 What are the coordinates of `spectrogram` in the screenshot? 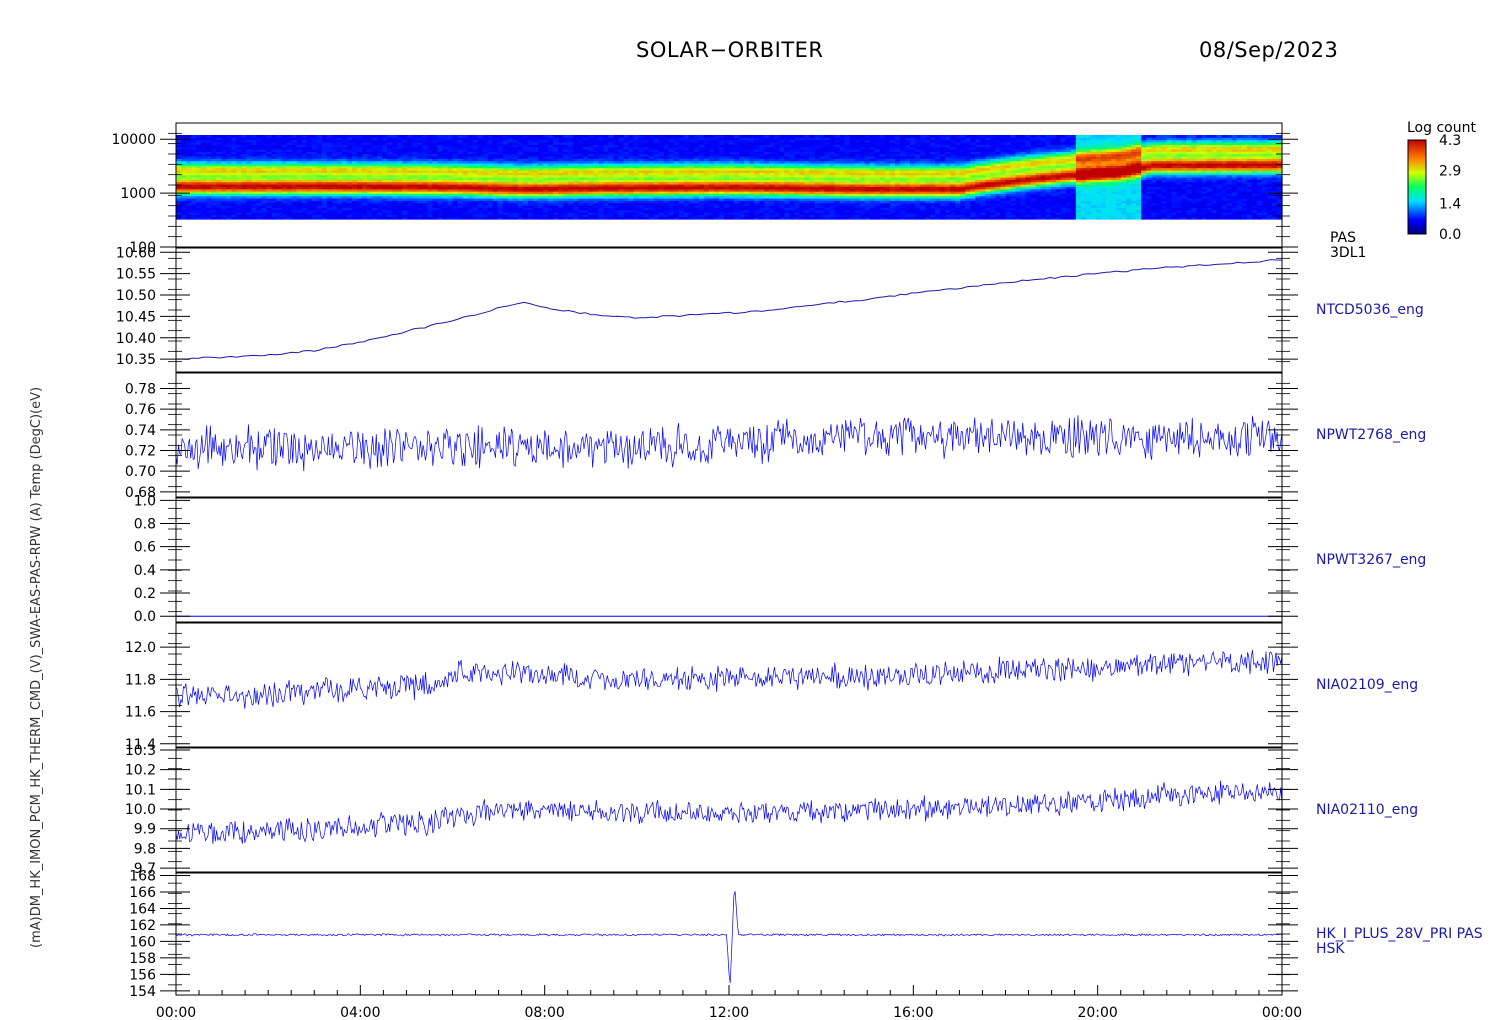 It's located at (729, 177).